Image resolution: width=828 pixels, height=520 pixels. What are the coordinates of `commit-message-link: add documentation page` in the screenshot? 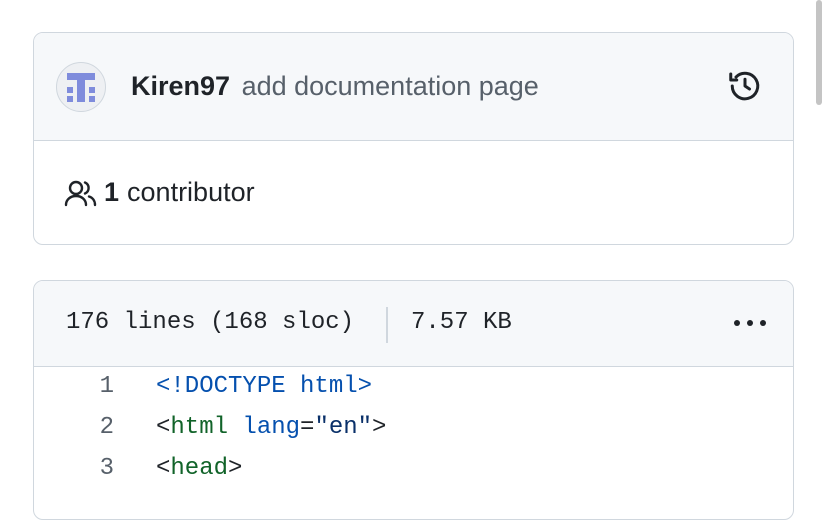 It's located at (390, 86).